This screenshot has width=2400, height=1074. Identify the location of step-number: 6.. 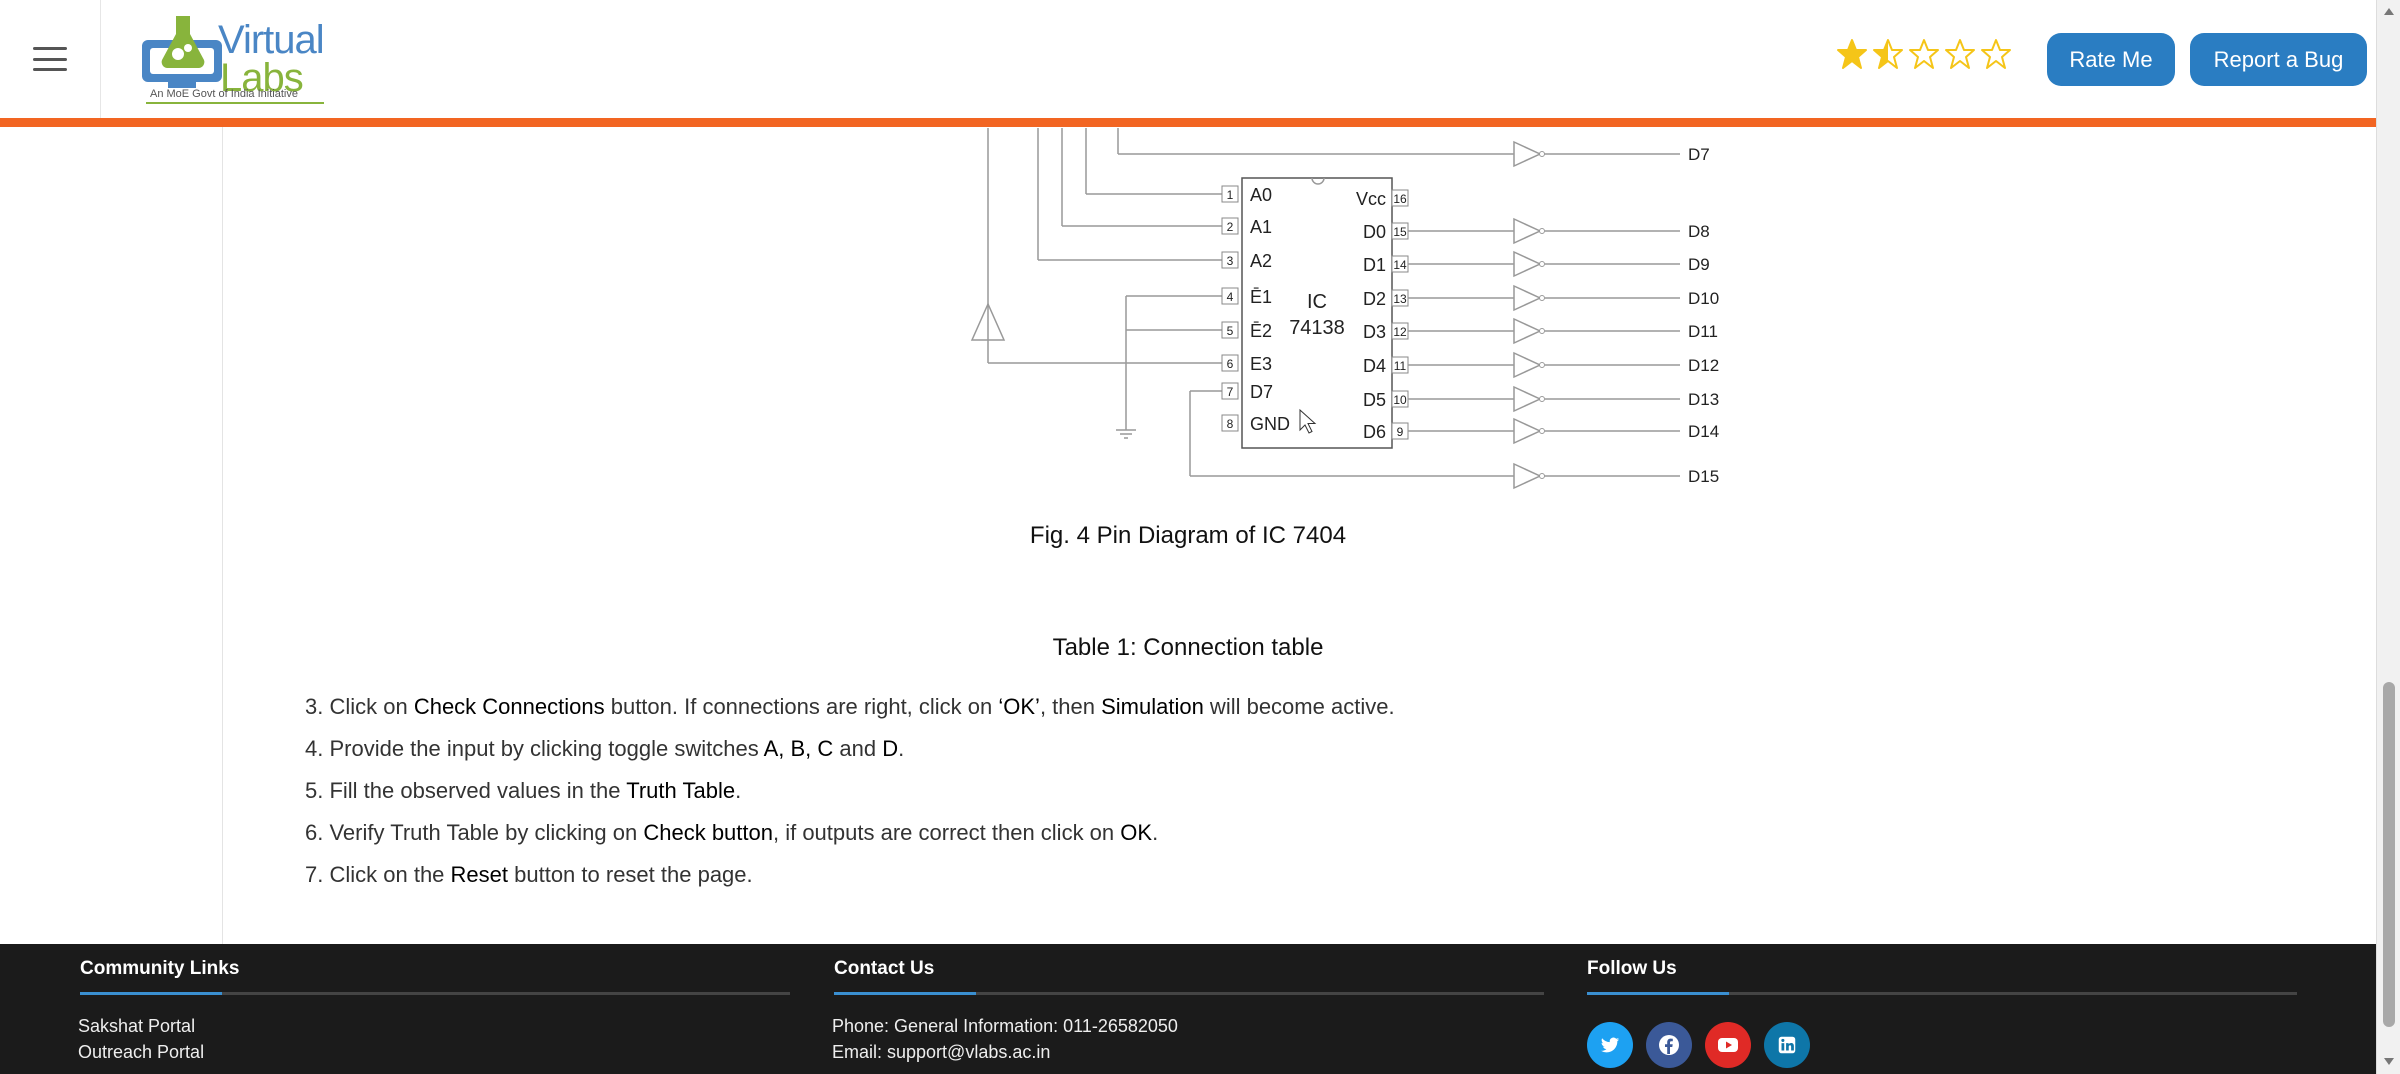
(317, 832).